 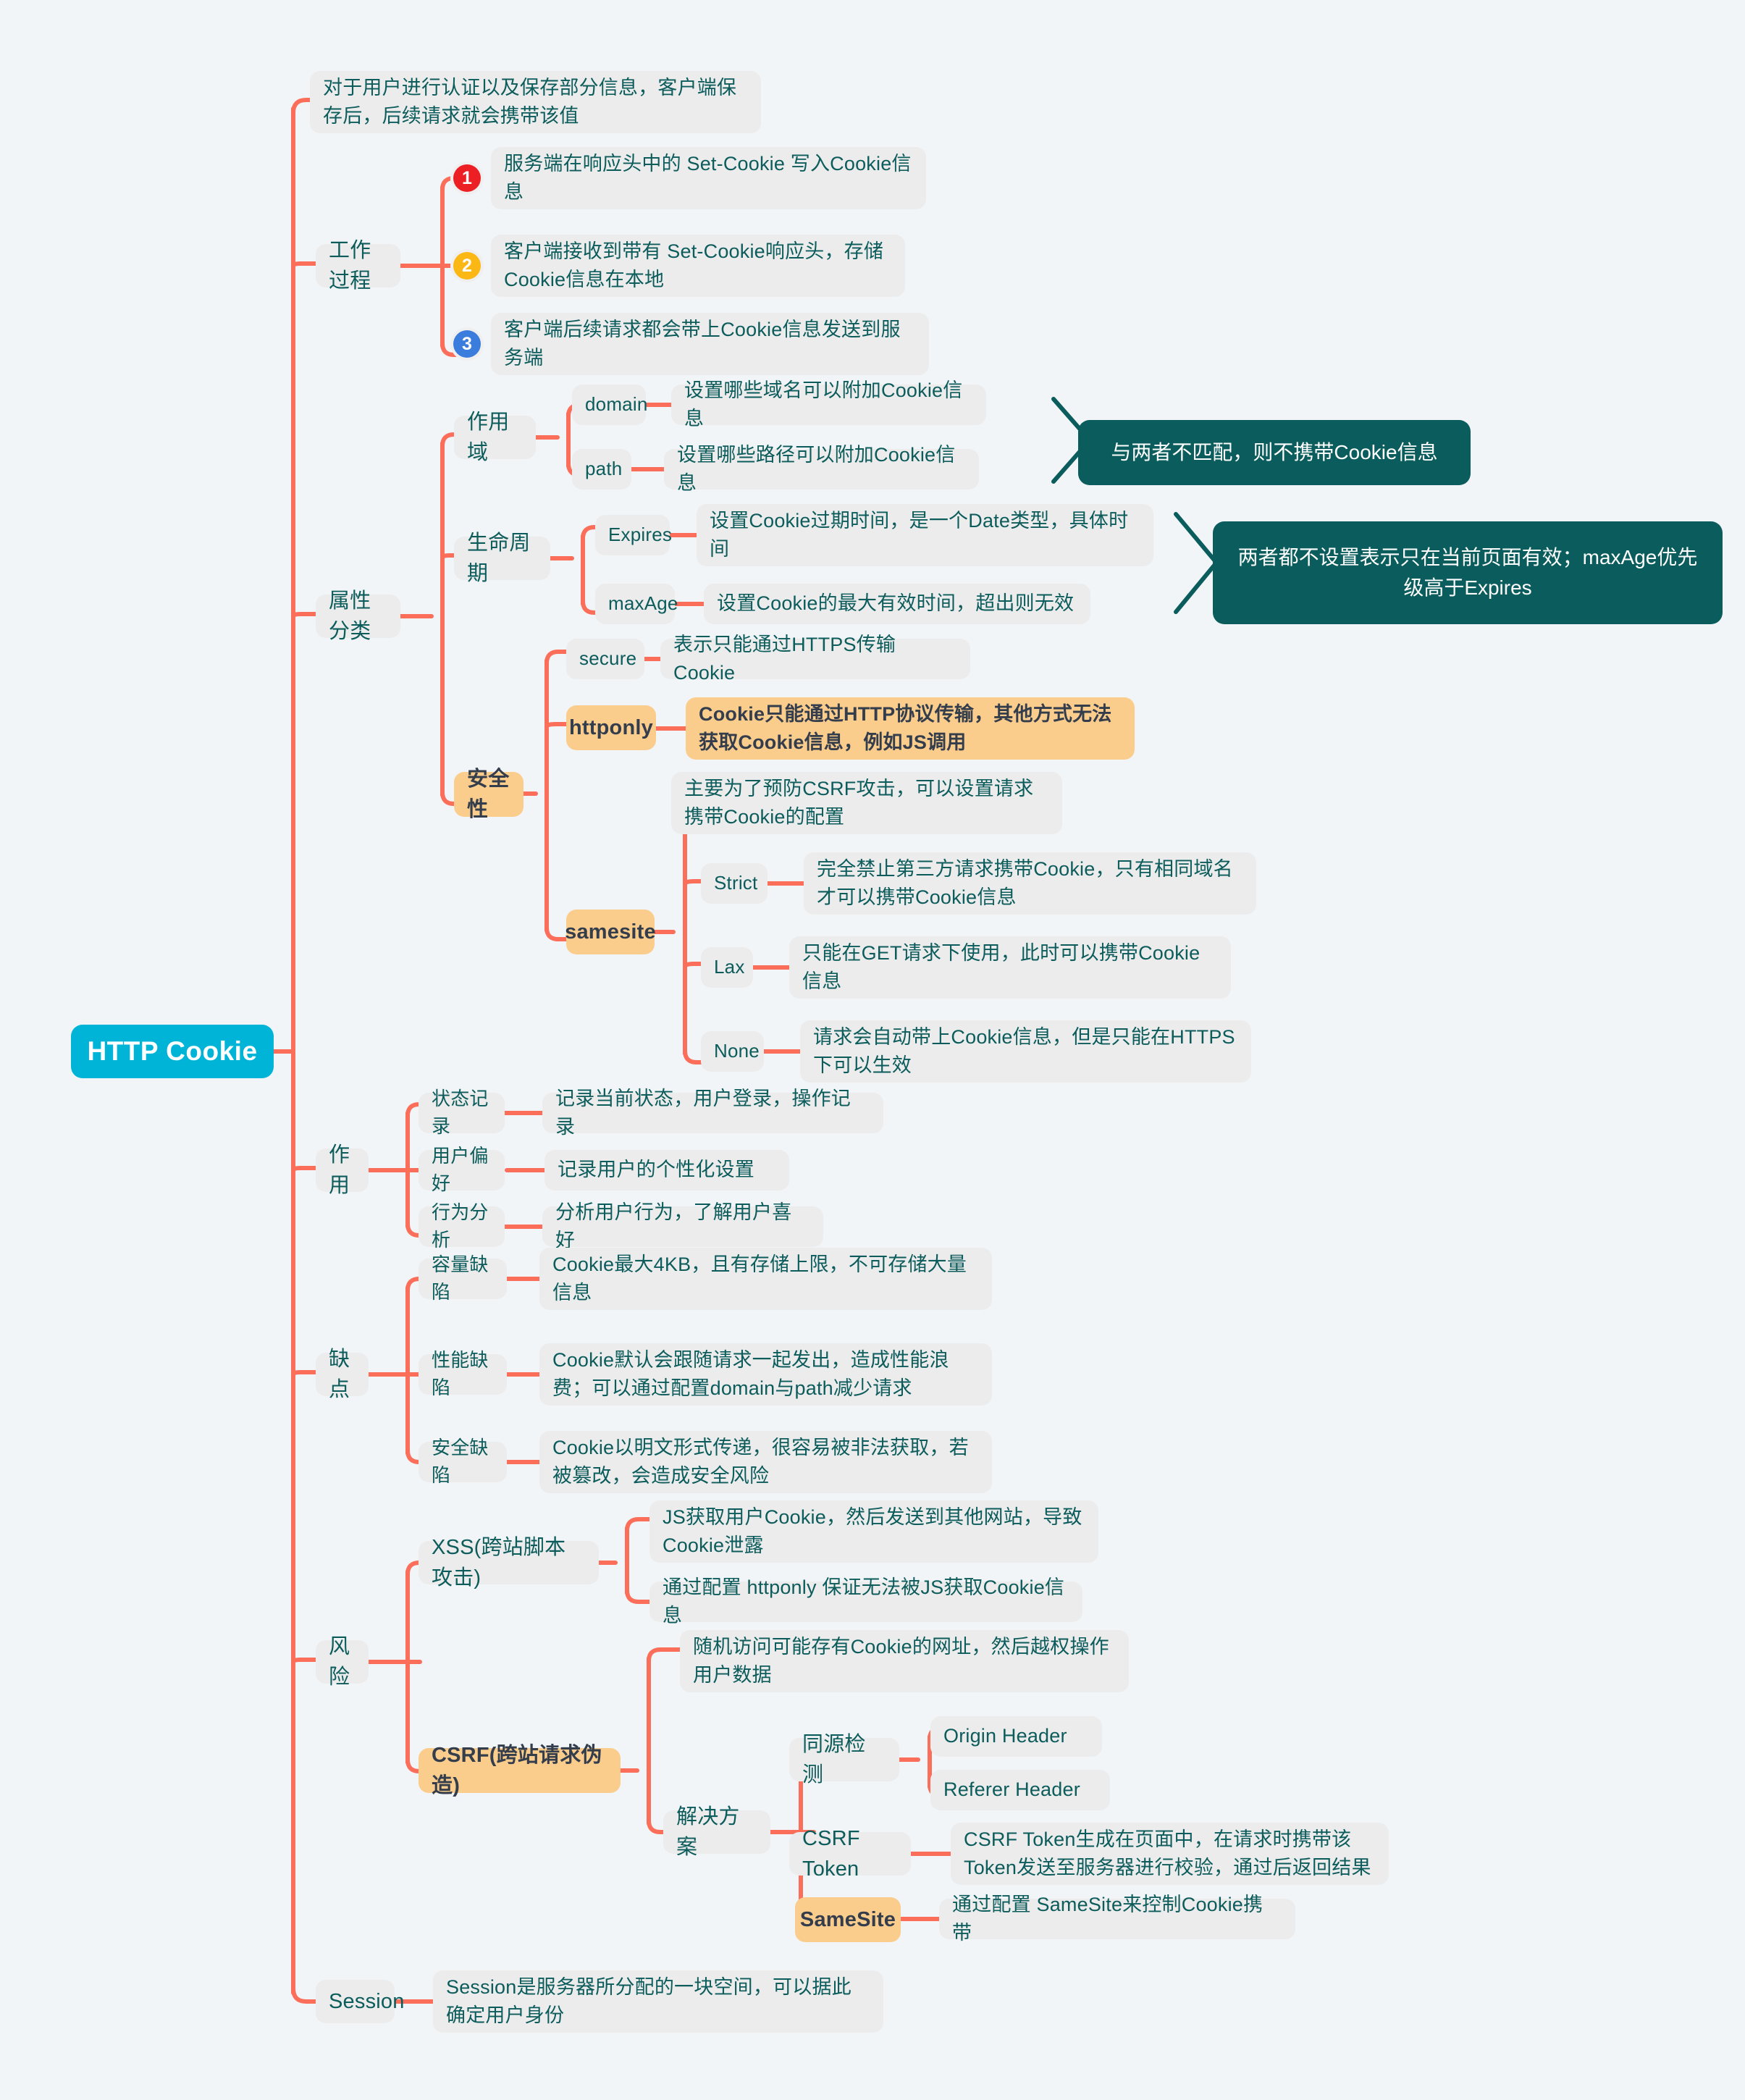 What do you see at coordinates (821, 469) in the screenshot?
I see `scope-path-desc: 设置哪些路径可以附加Cookie信息` at bounding box center [821, 469].